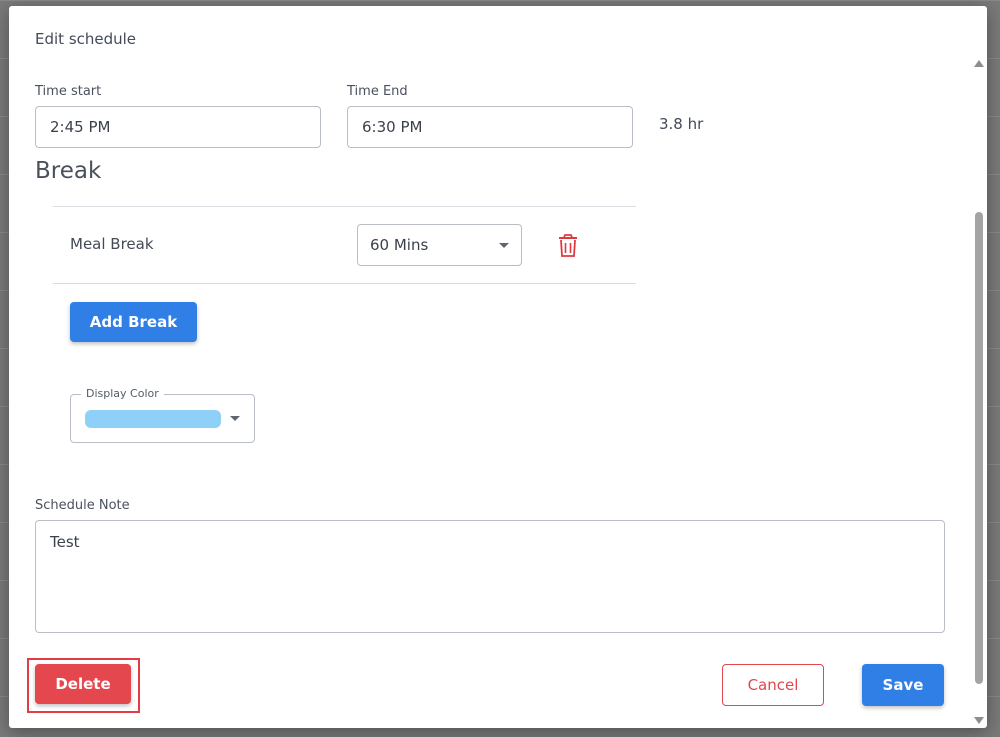 This screenshot has width=1000, height=737. Describe the element at coordinates (979, 448) in the screenshot. I see `scroll-thumb` at that location.